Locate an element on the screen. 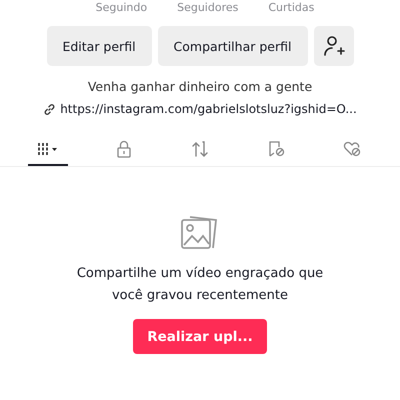 The image size is (400, 400). grid-icon is located at coordinates (48, 149).